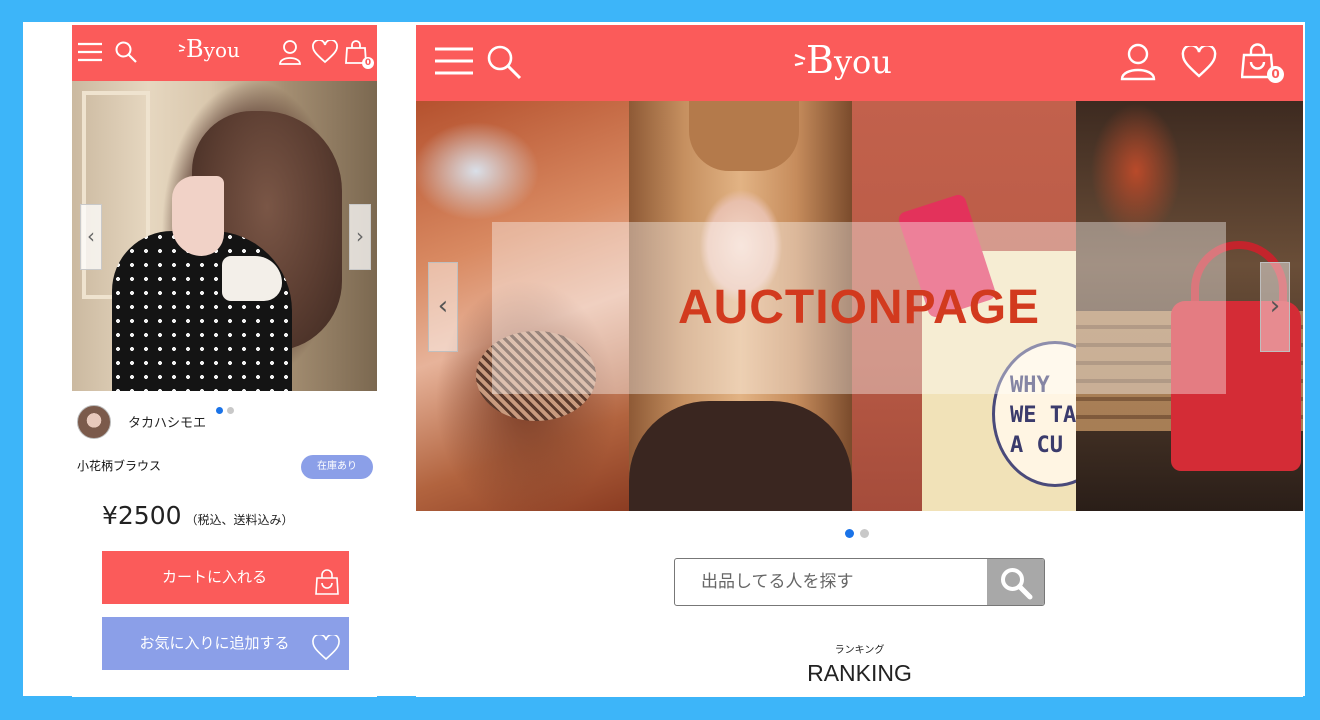 The height and width of the screenshot is (720, 1320). I want to click on gallery-pagination, so click(227, 408).